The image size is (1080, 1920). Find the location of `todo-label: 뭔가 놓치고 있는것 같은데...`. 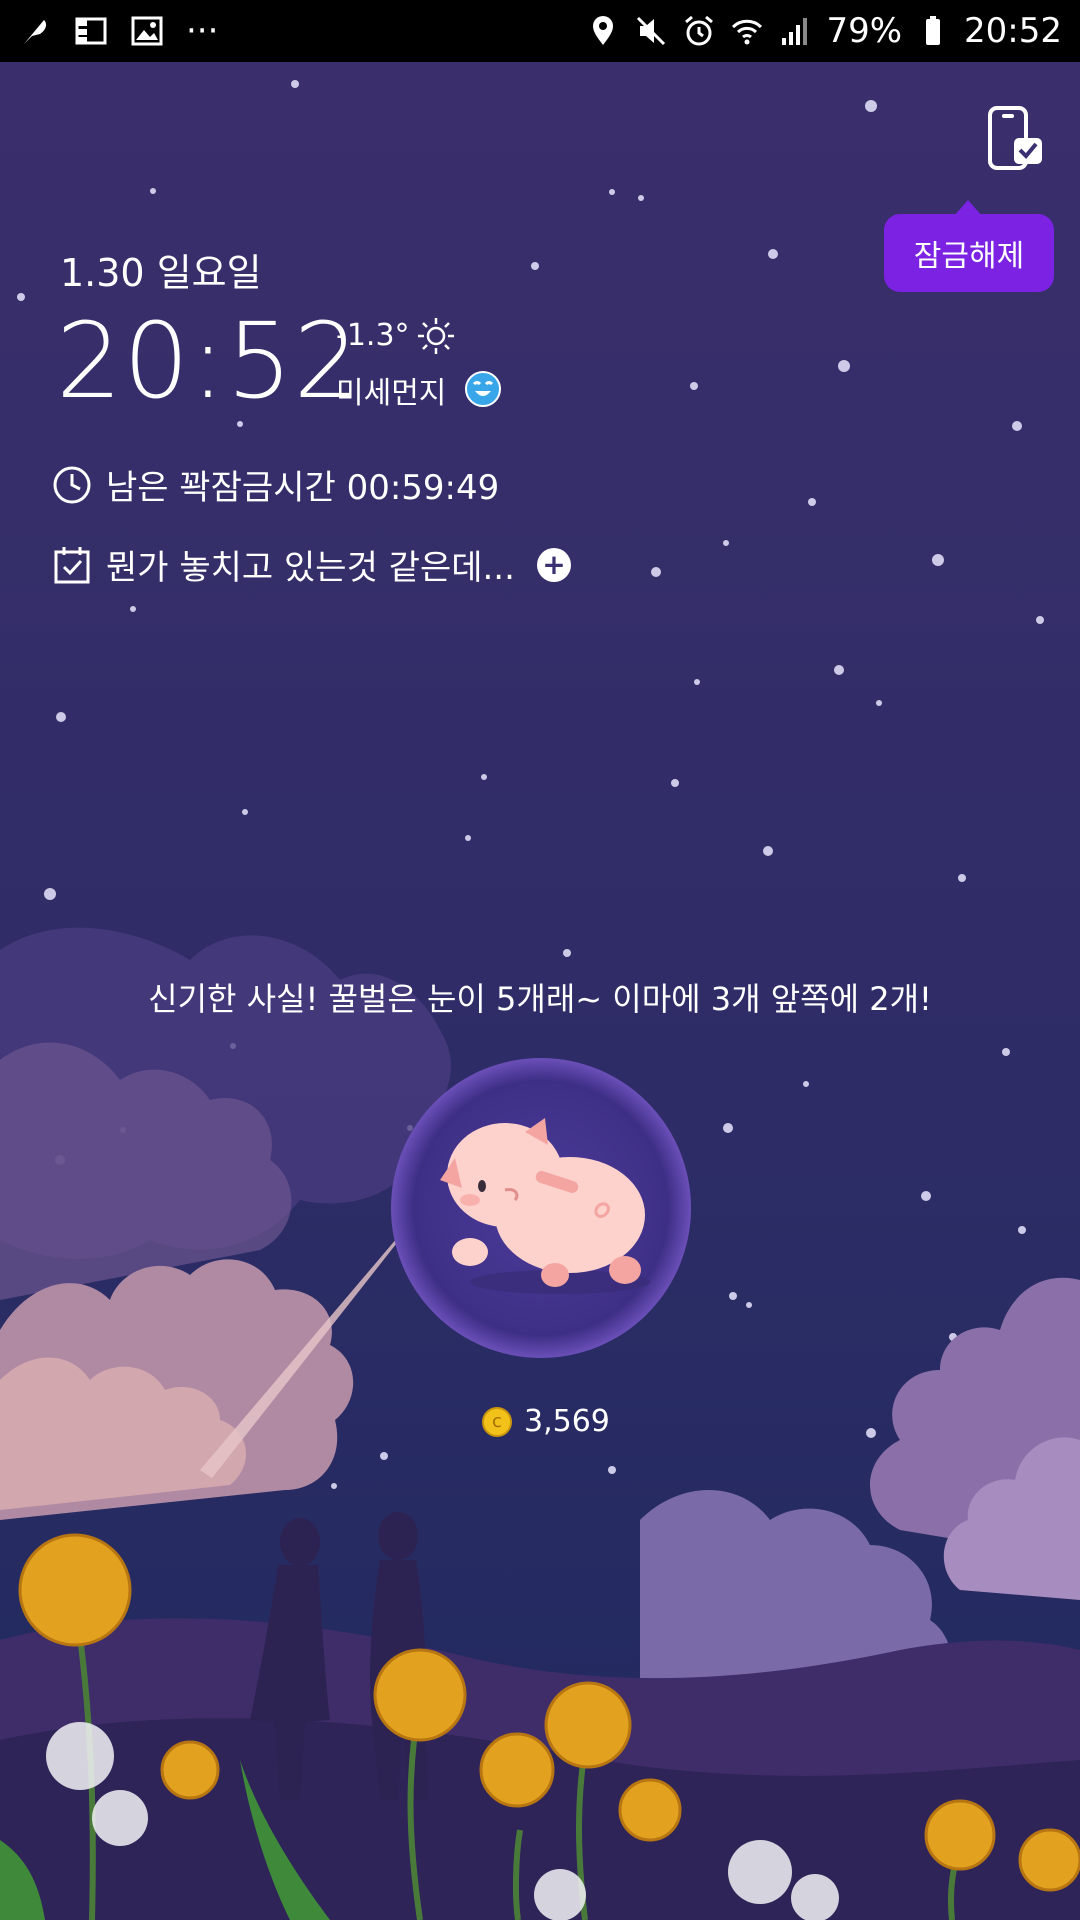

todo-label: 뭔가 놓치고 있는것 같은데... is located at coordinates (310, 568).